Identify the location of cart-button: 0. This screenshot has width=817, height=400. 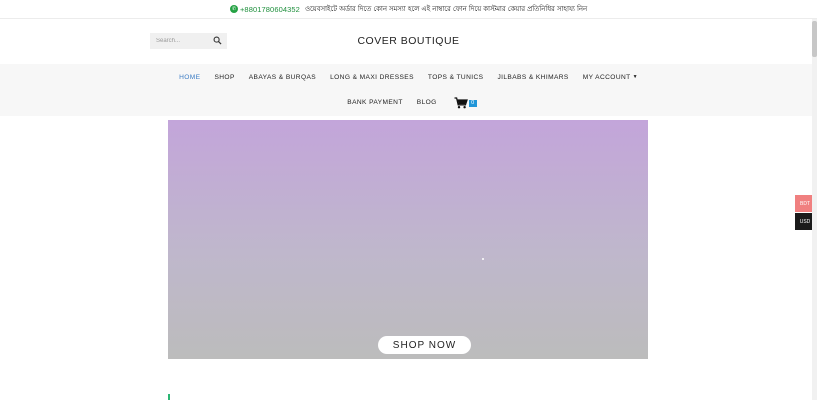
(465, 103).